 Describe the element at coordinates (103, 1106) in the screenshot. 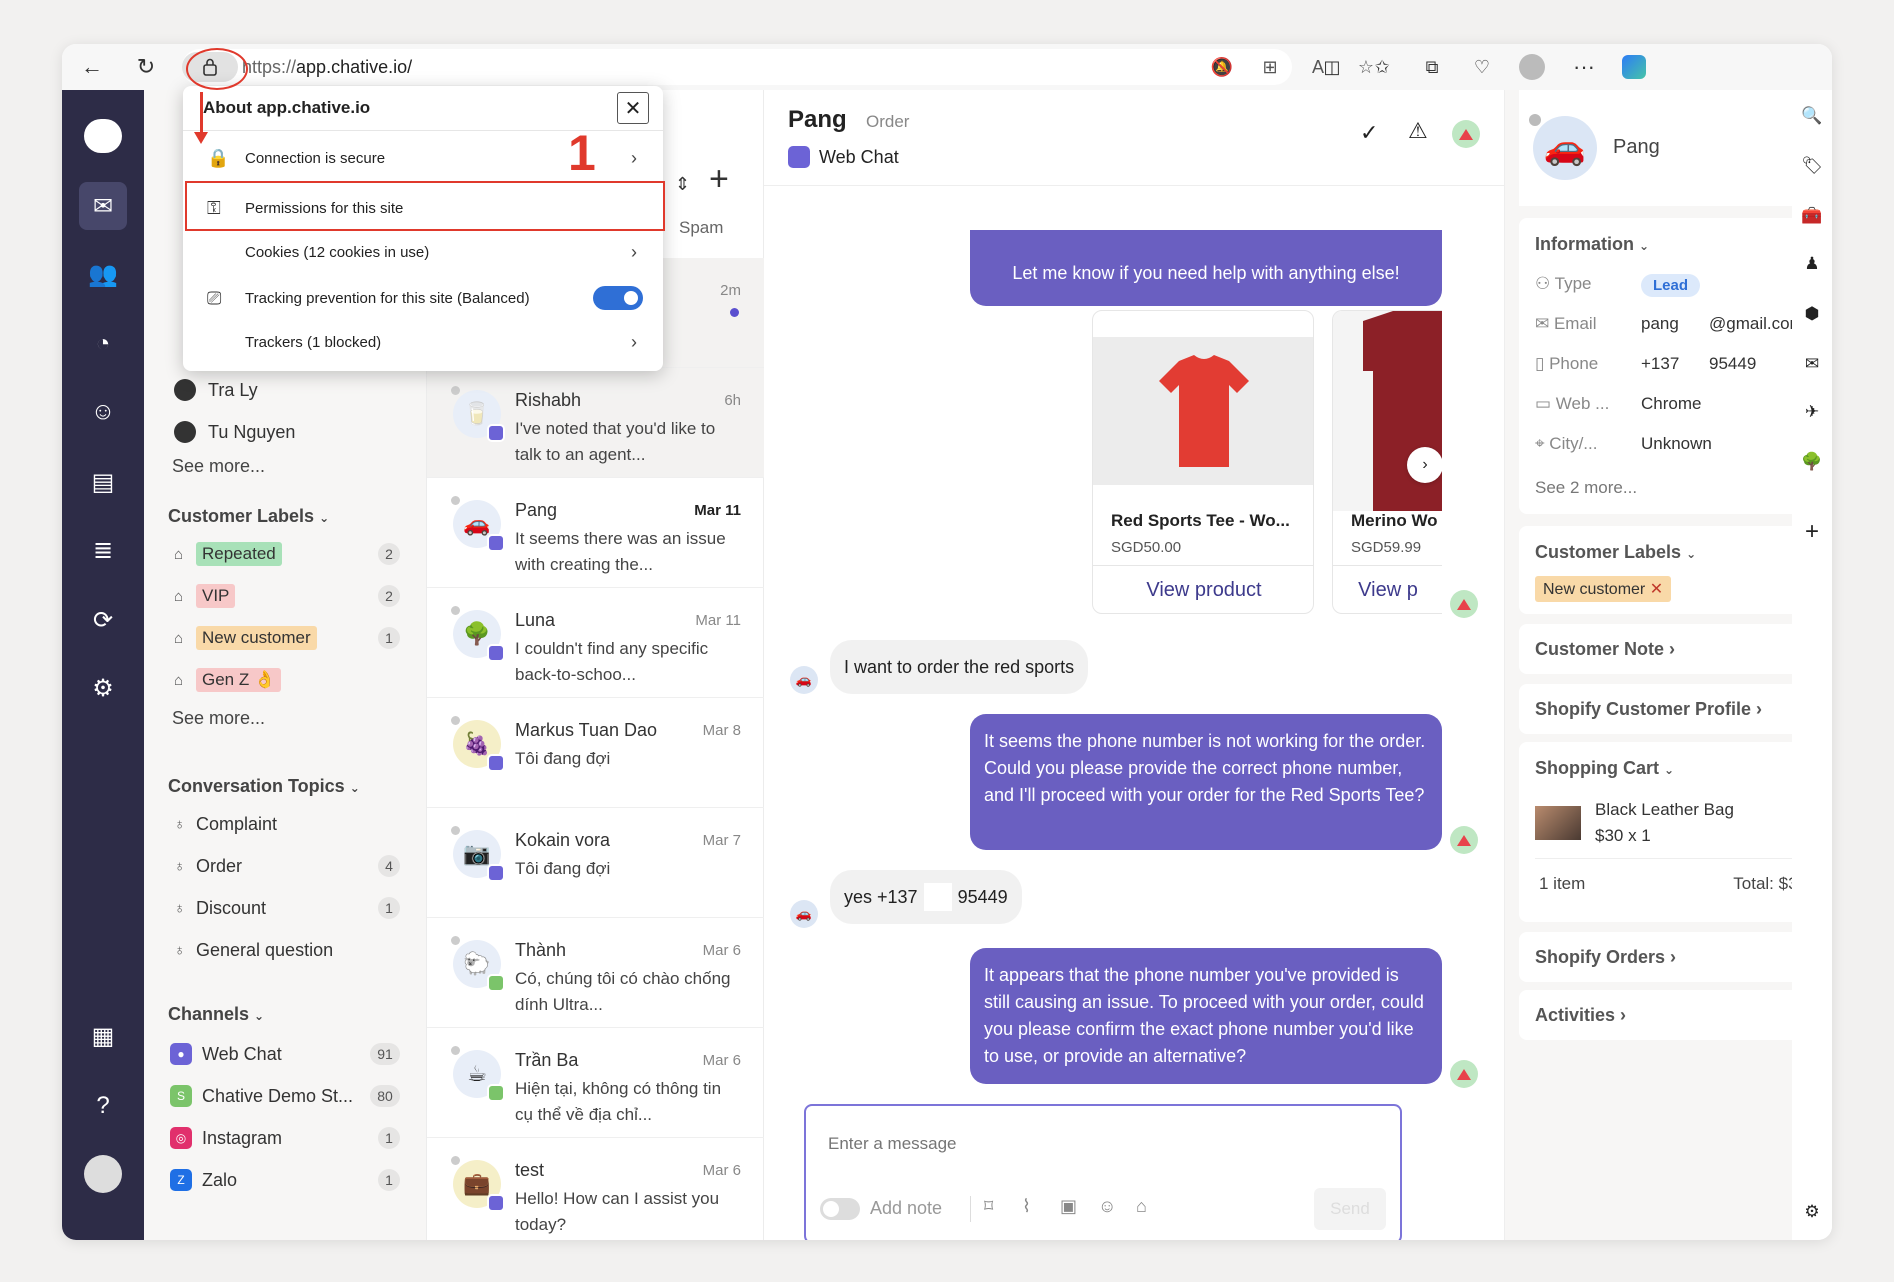

I see `help-icon: ?` at that location.